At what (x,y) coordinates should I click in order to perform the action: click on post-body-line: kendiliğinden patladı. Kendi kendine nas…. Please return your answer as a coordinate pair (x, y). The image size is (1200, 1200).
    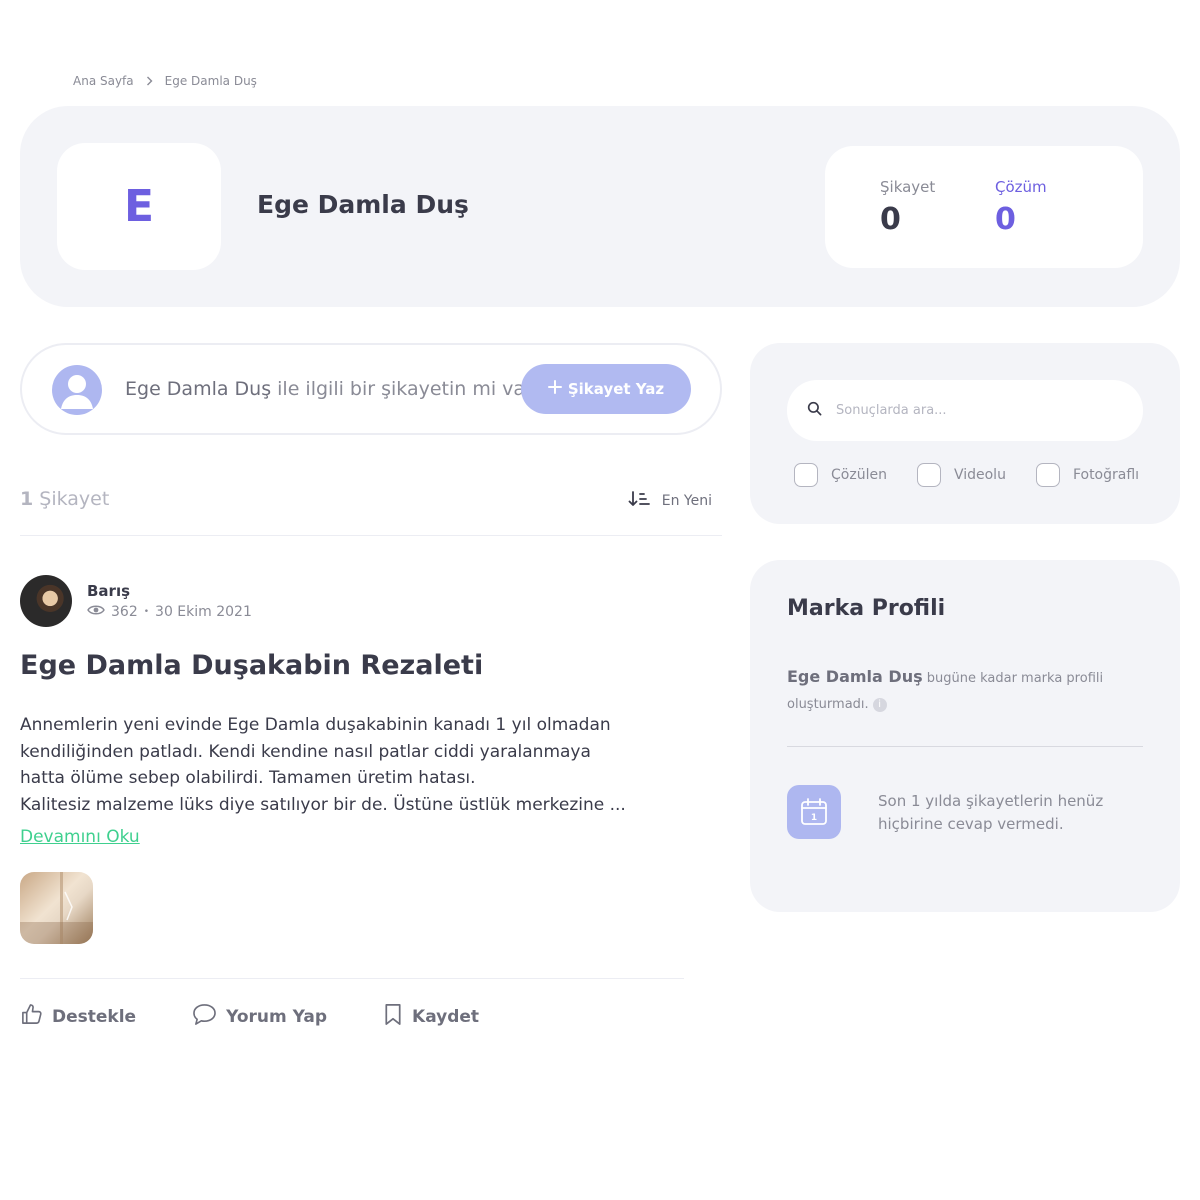
    Looking at the image, I should click on (305, 751).